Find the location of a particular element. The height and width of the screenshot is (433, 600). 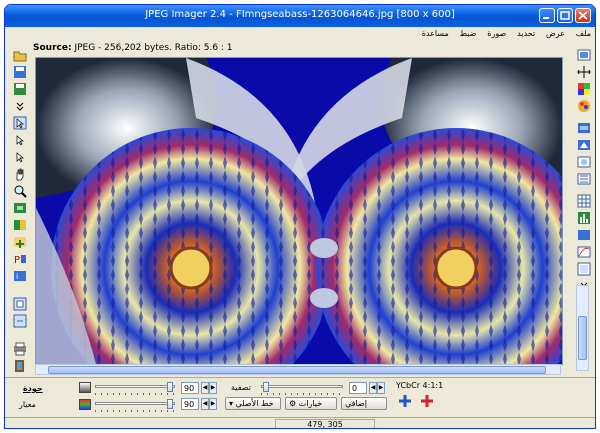

svg-text: i is located at coordinates (17, 276).